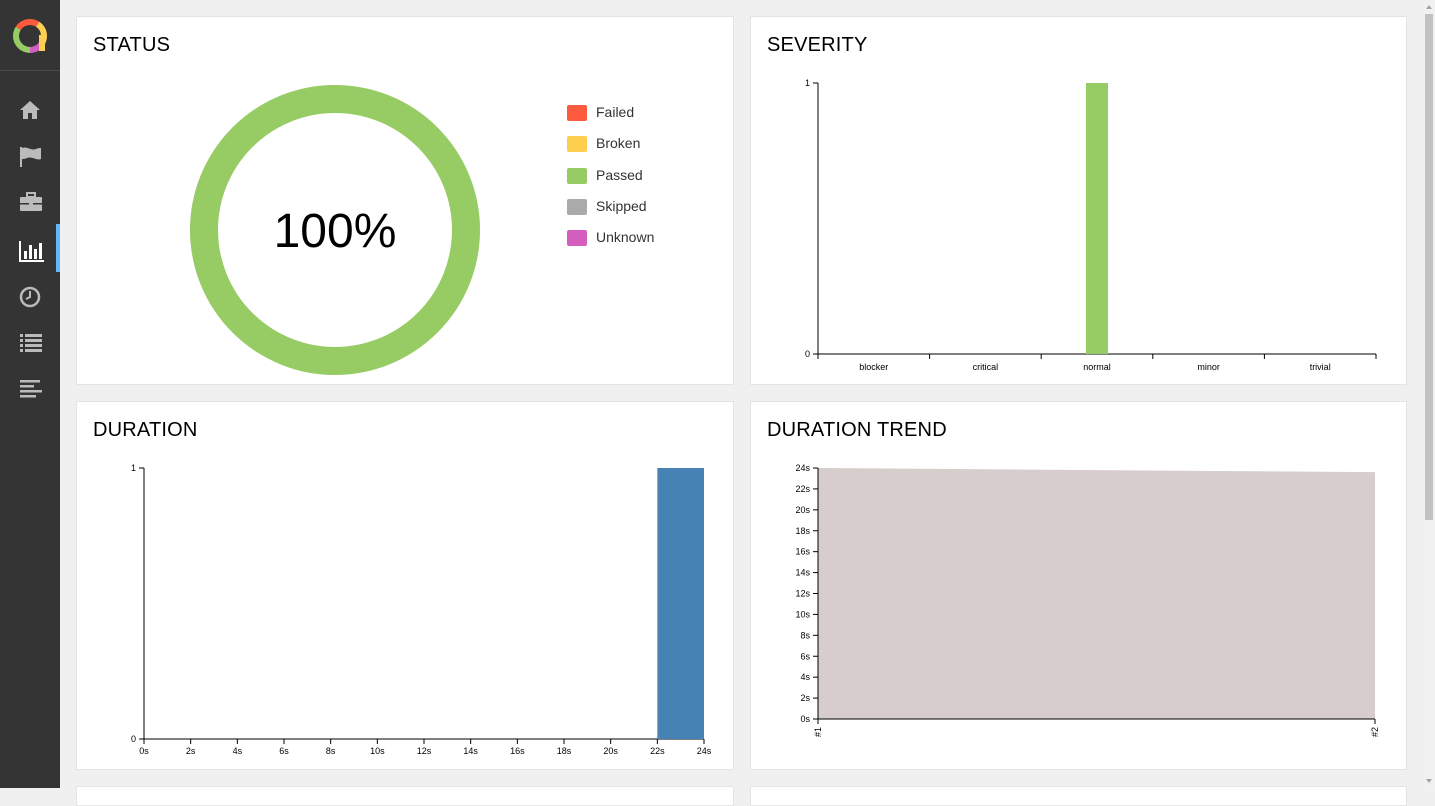  What do you see at coordinates (818, 732) in the screenshot?
I see `x-tick-label: #1` at bounding box center [818, 732].